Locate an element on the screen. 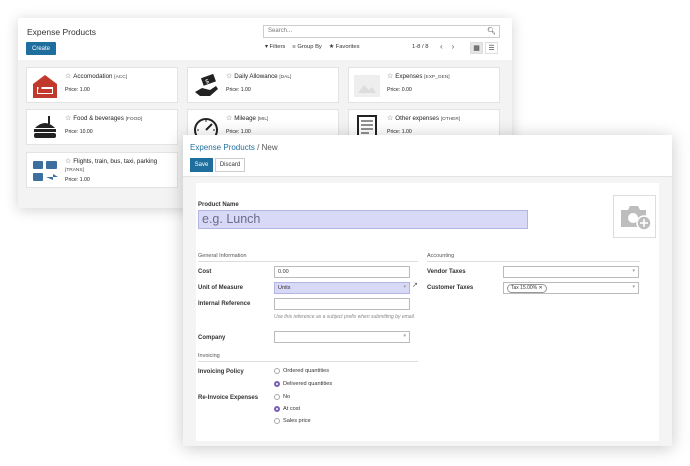 The width and height of the screenshot is (690, 466). radio-label: At cost is located at coordinates (292, 409).